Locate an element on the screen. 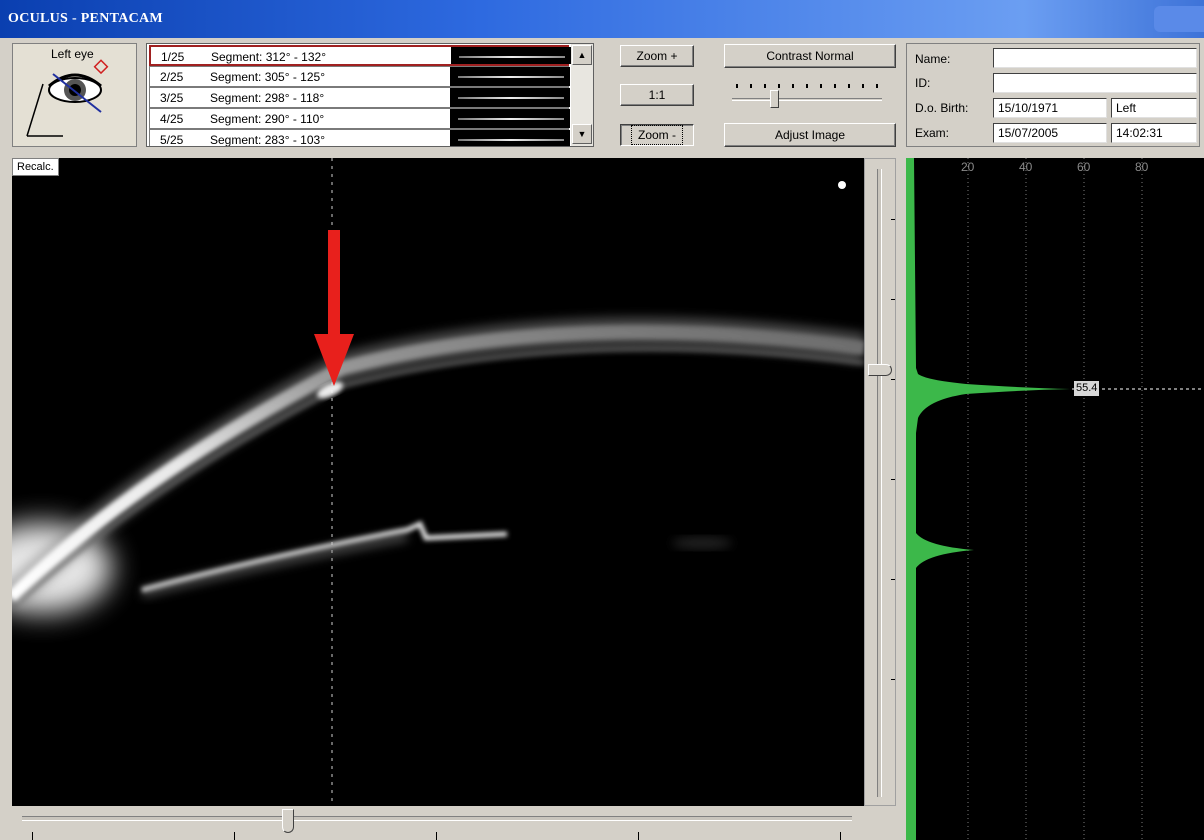 The image size is (1204, 840). name-label: Name: is located at coordinates (933, 59).